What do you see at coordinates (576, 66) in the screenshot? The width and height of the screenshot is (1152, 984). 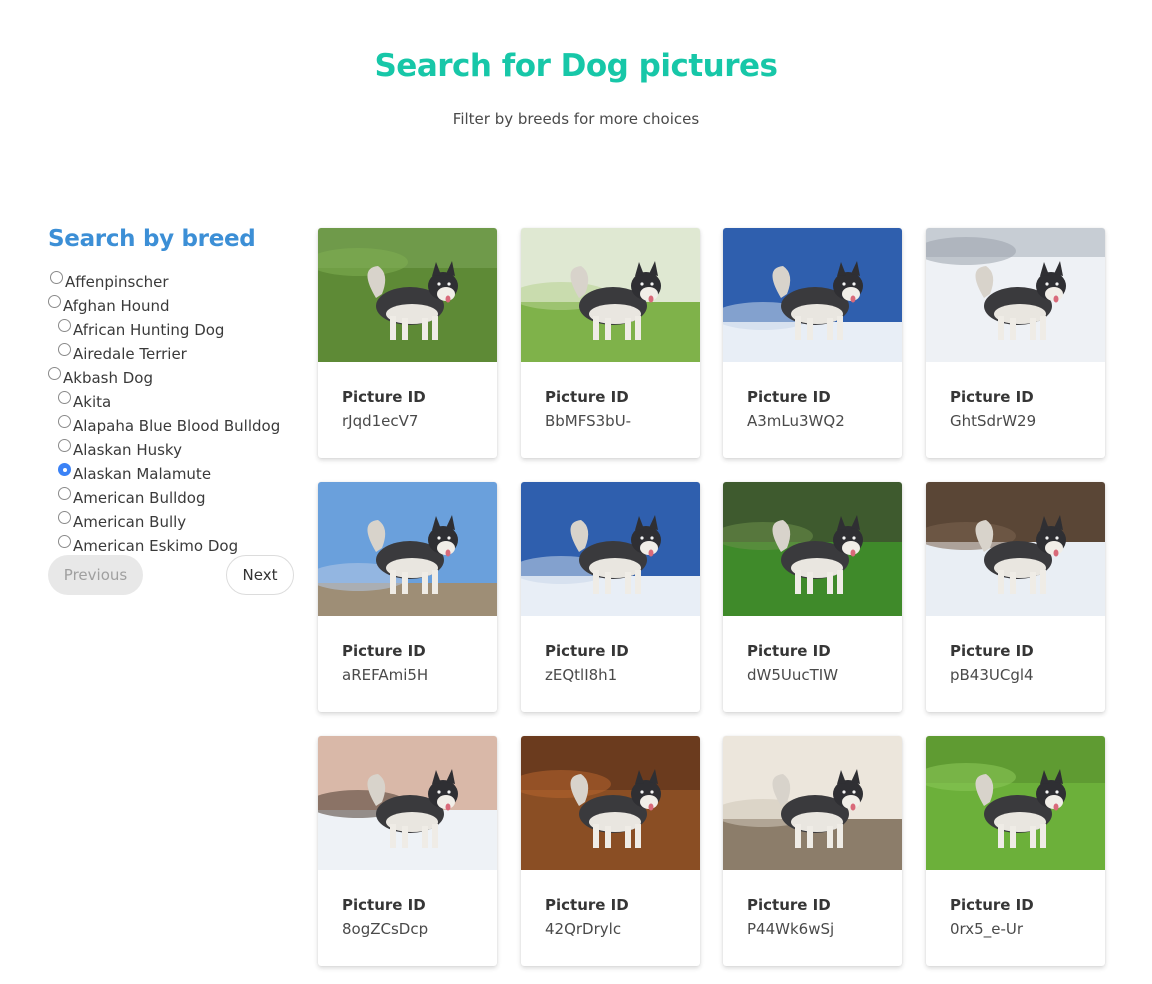 I see `page-title: Search for Dog pictures` at bounding box center [576, 66].